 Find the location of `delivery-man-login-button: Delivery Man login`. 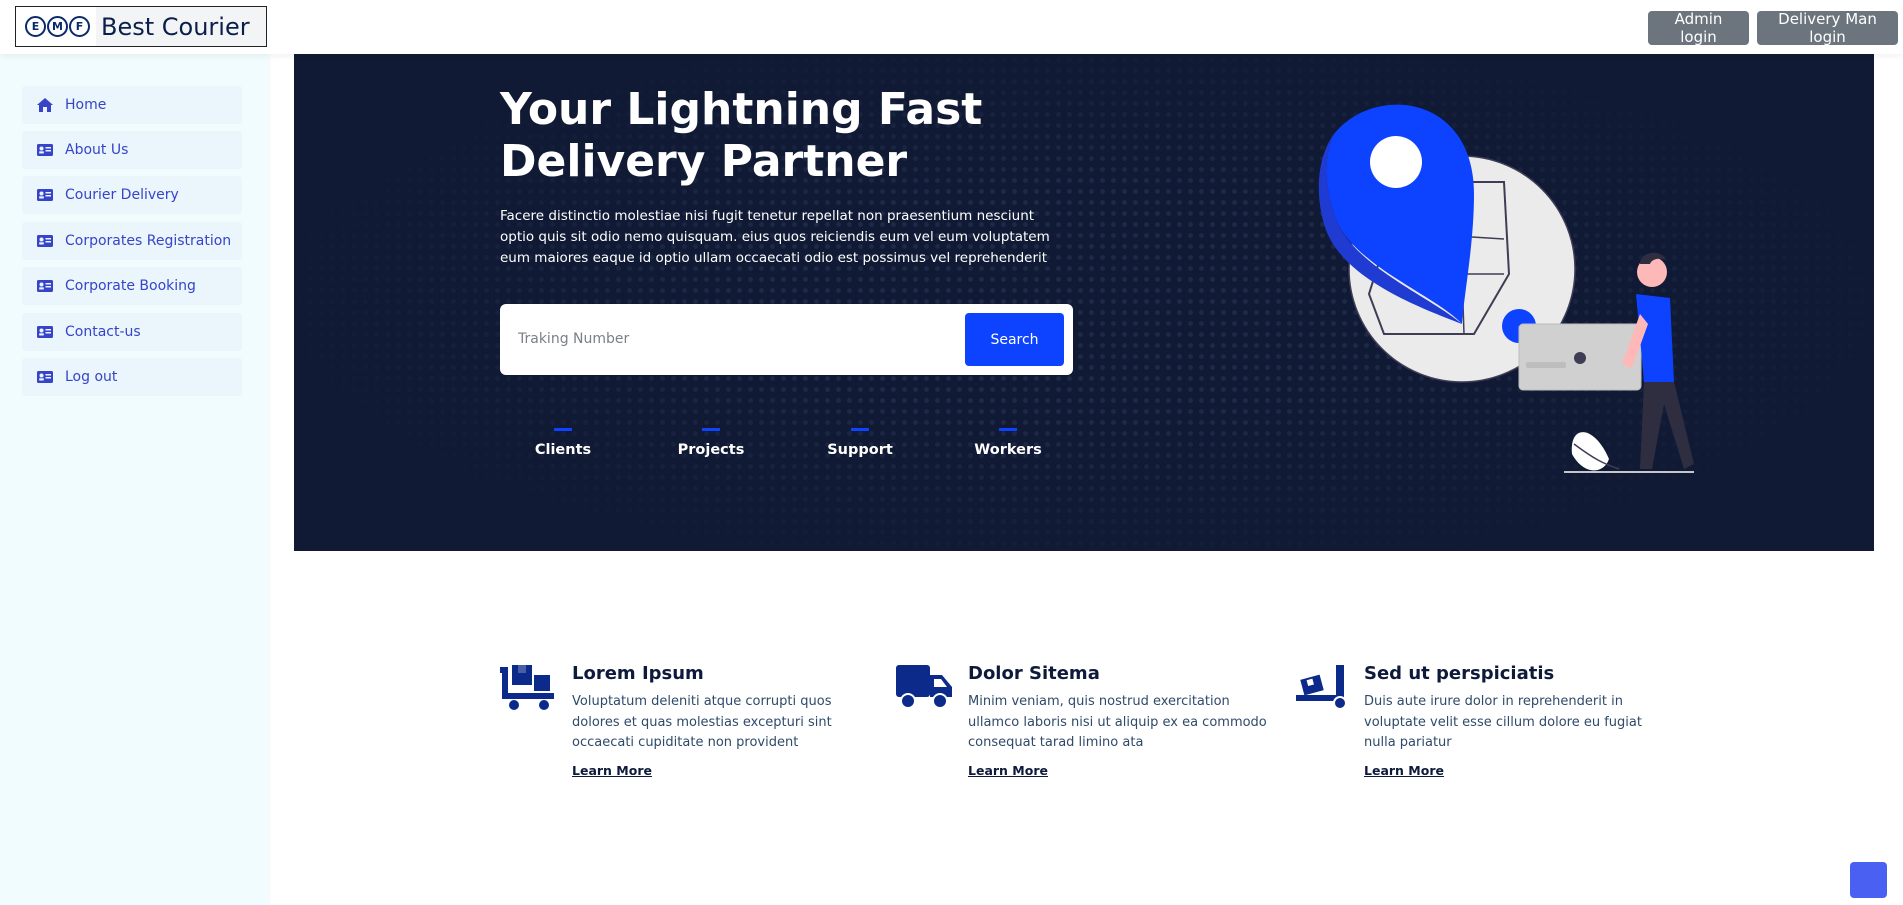

delivery-man-login-button: Delivery Man login is located at coordinates (1827, 28).